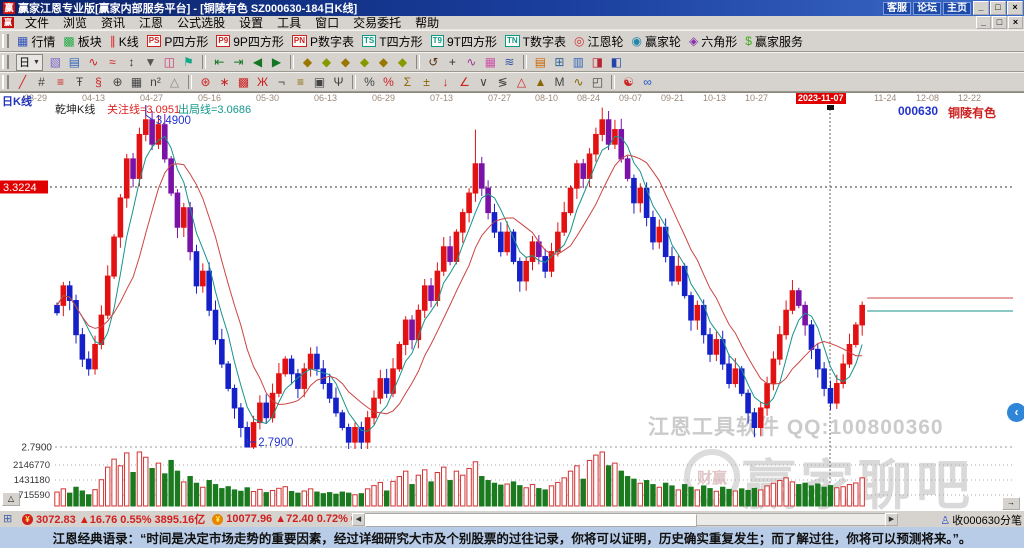 Image resolution: width=1024 pixels, height=548 pixels. Describe the element at coordinates (490, 62) in the screenshot. I see `grid-pink-icon: ▦` at that location.